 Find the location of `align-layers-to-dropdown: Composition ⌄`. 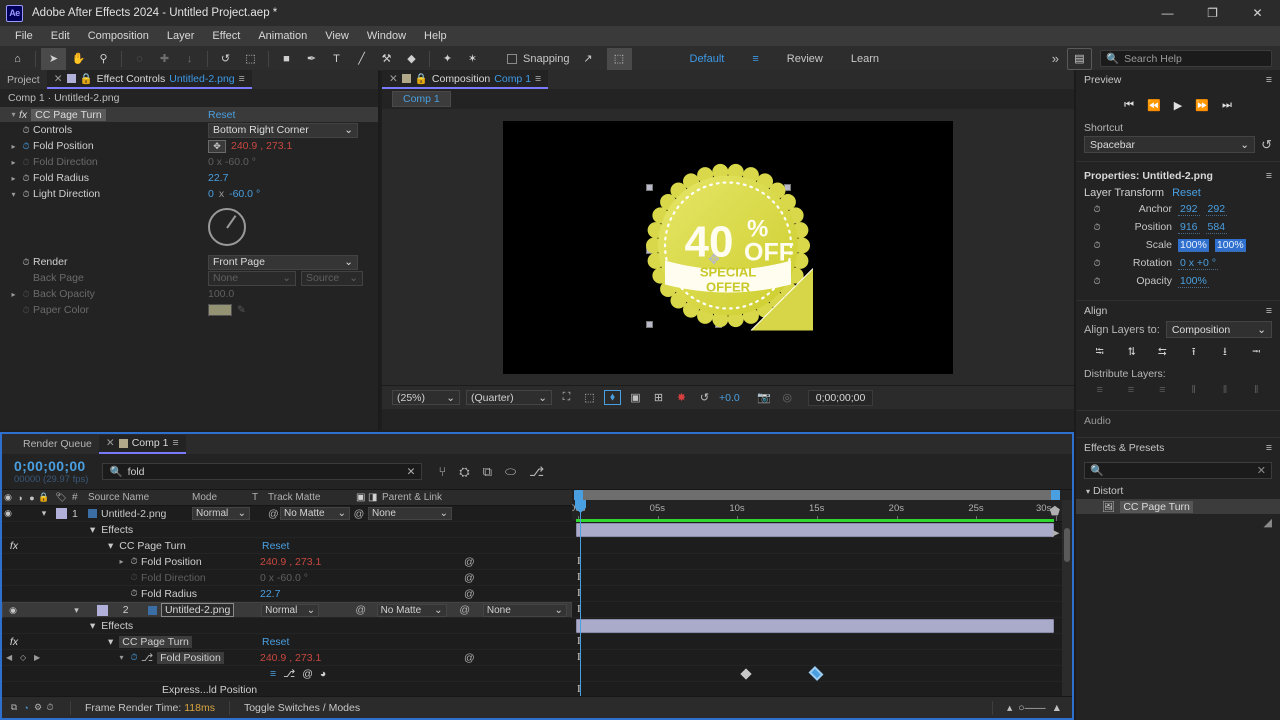

align-layers-to-dropdown: Composition ⌄ is located at coordinates (1218, 329).